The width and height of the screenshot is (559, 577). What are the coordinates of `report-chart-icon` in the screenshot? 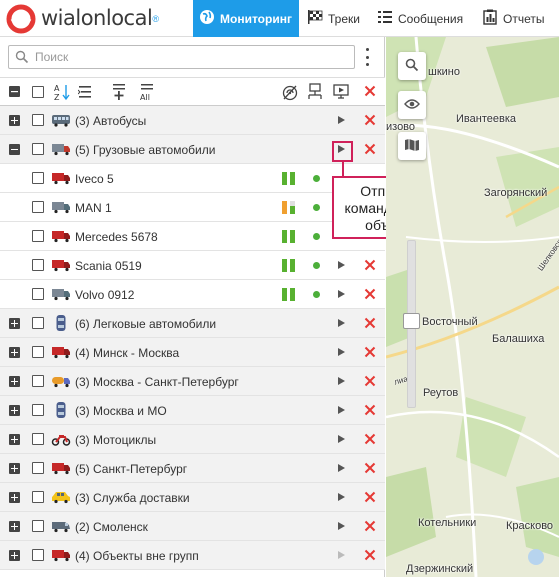 It's located at (490, 18).